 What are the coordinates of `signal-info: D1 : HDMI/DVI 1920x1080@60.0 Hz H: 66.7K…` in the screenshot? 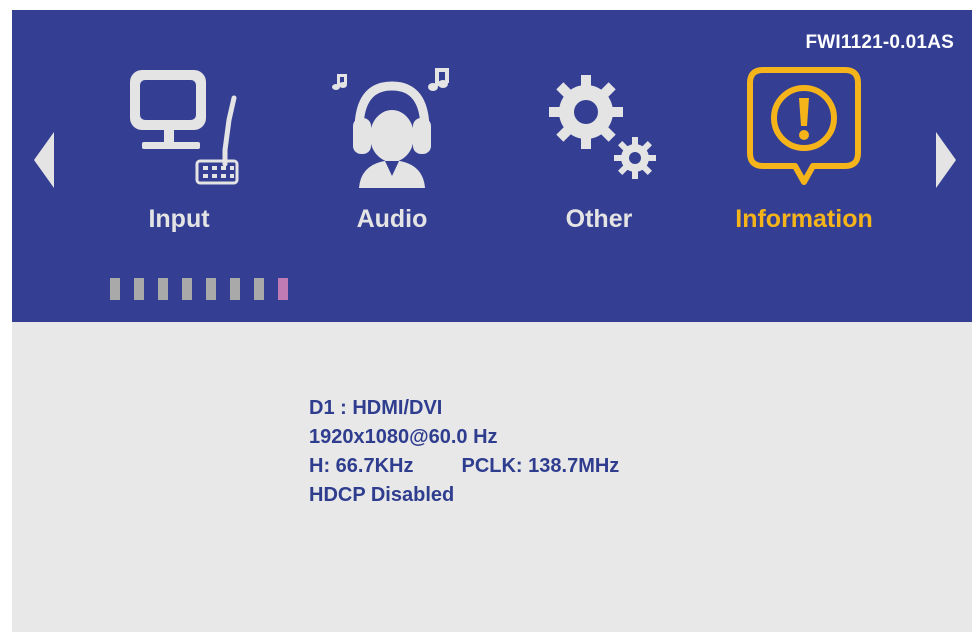 It's located at (464, 452).